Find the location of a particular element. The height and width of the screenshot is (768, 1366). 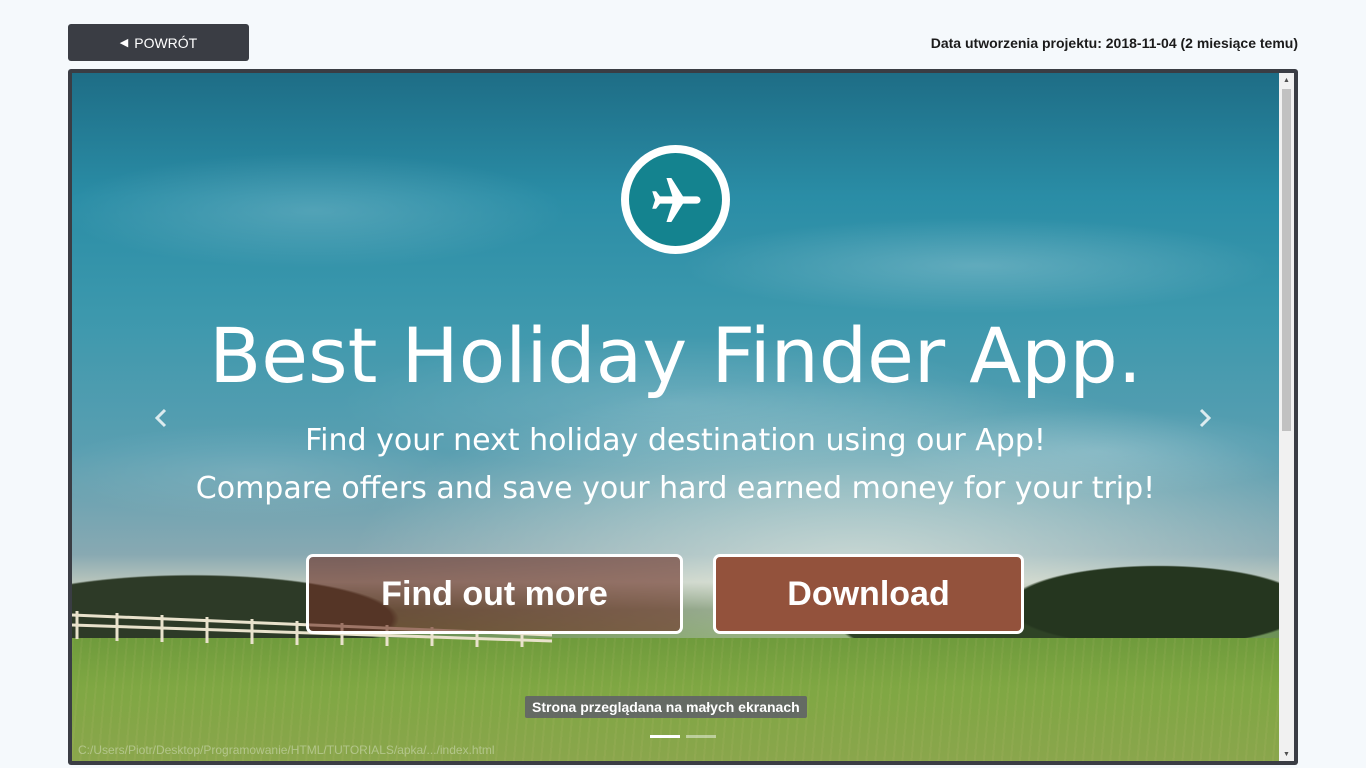

carousel-next-button is located at coordinates (1205, 418).